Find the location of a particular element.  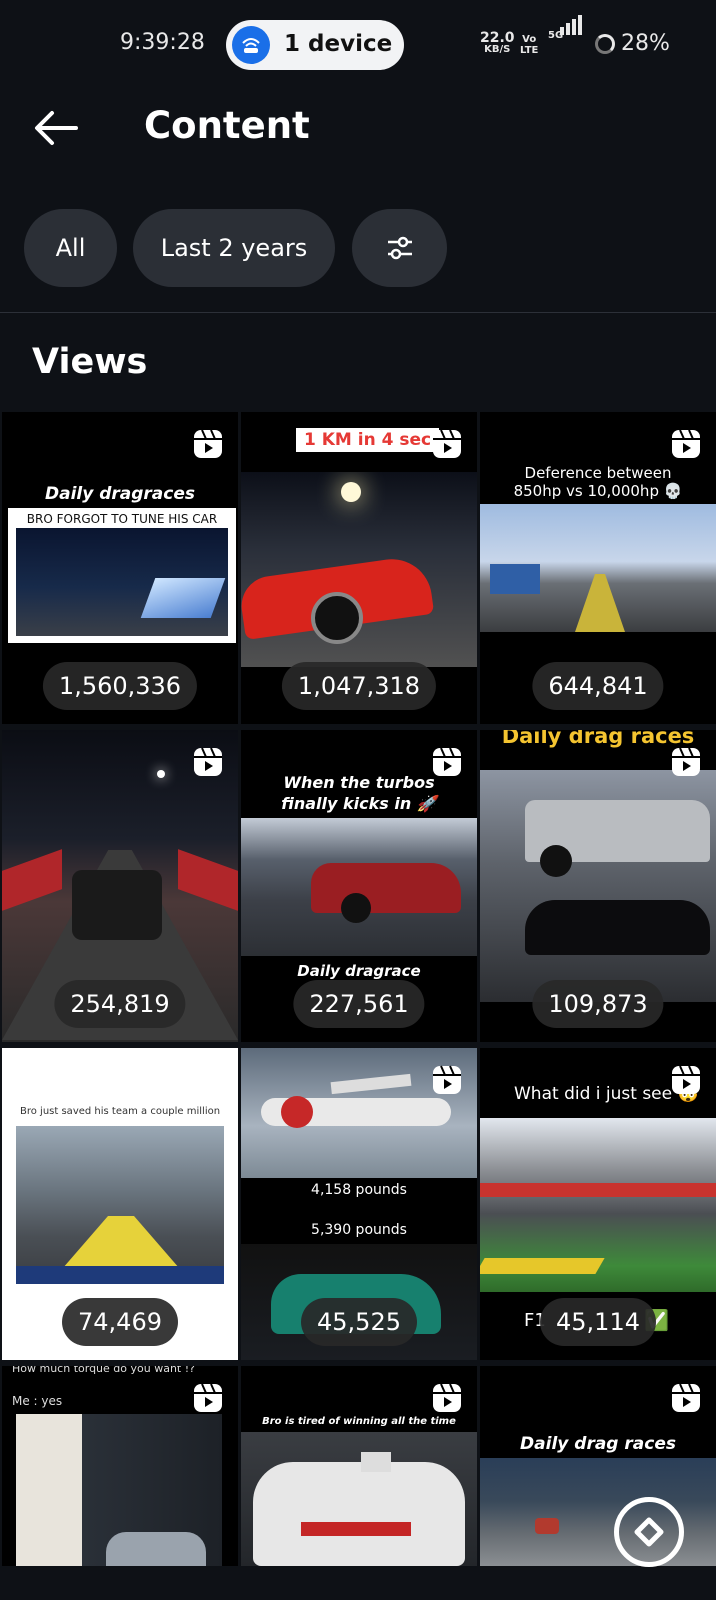

tile-caption: Bro just saved his team a couple million is located at coordinates (120, 1111).